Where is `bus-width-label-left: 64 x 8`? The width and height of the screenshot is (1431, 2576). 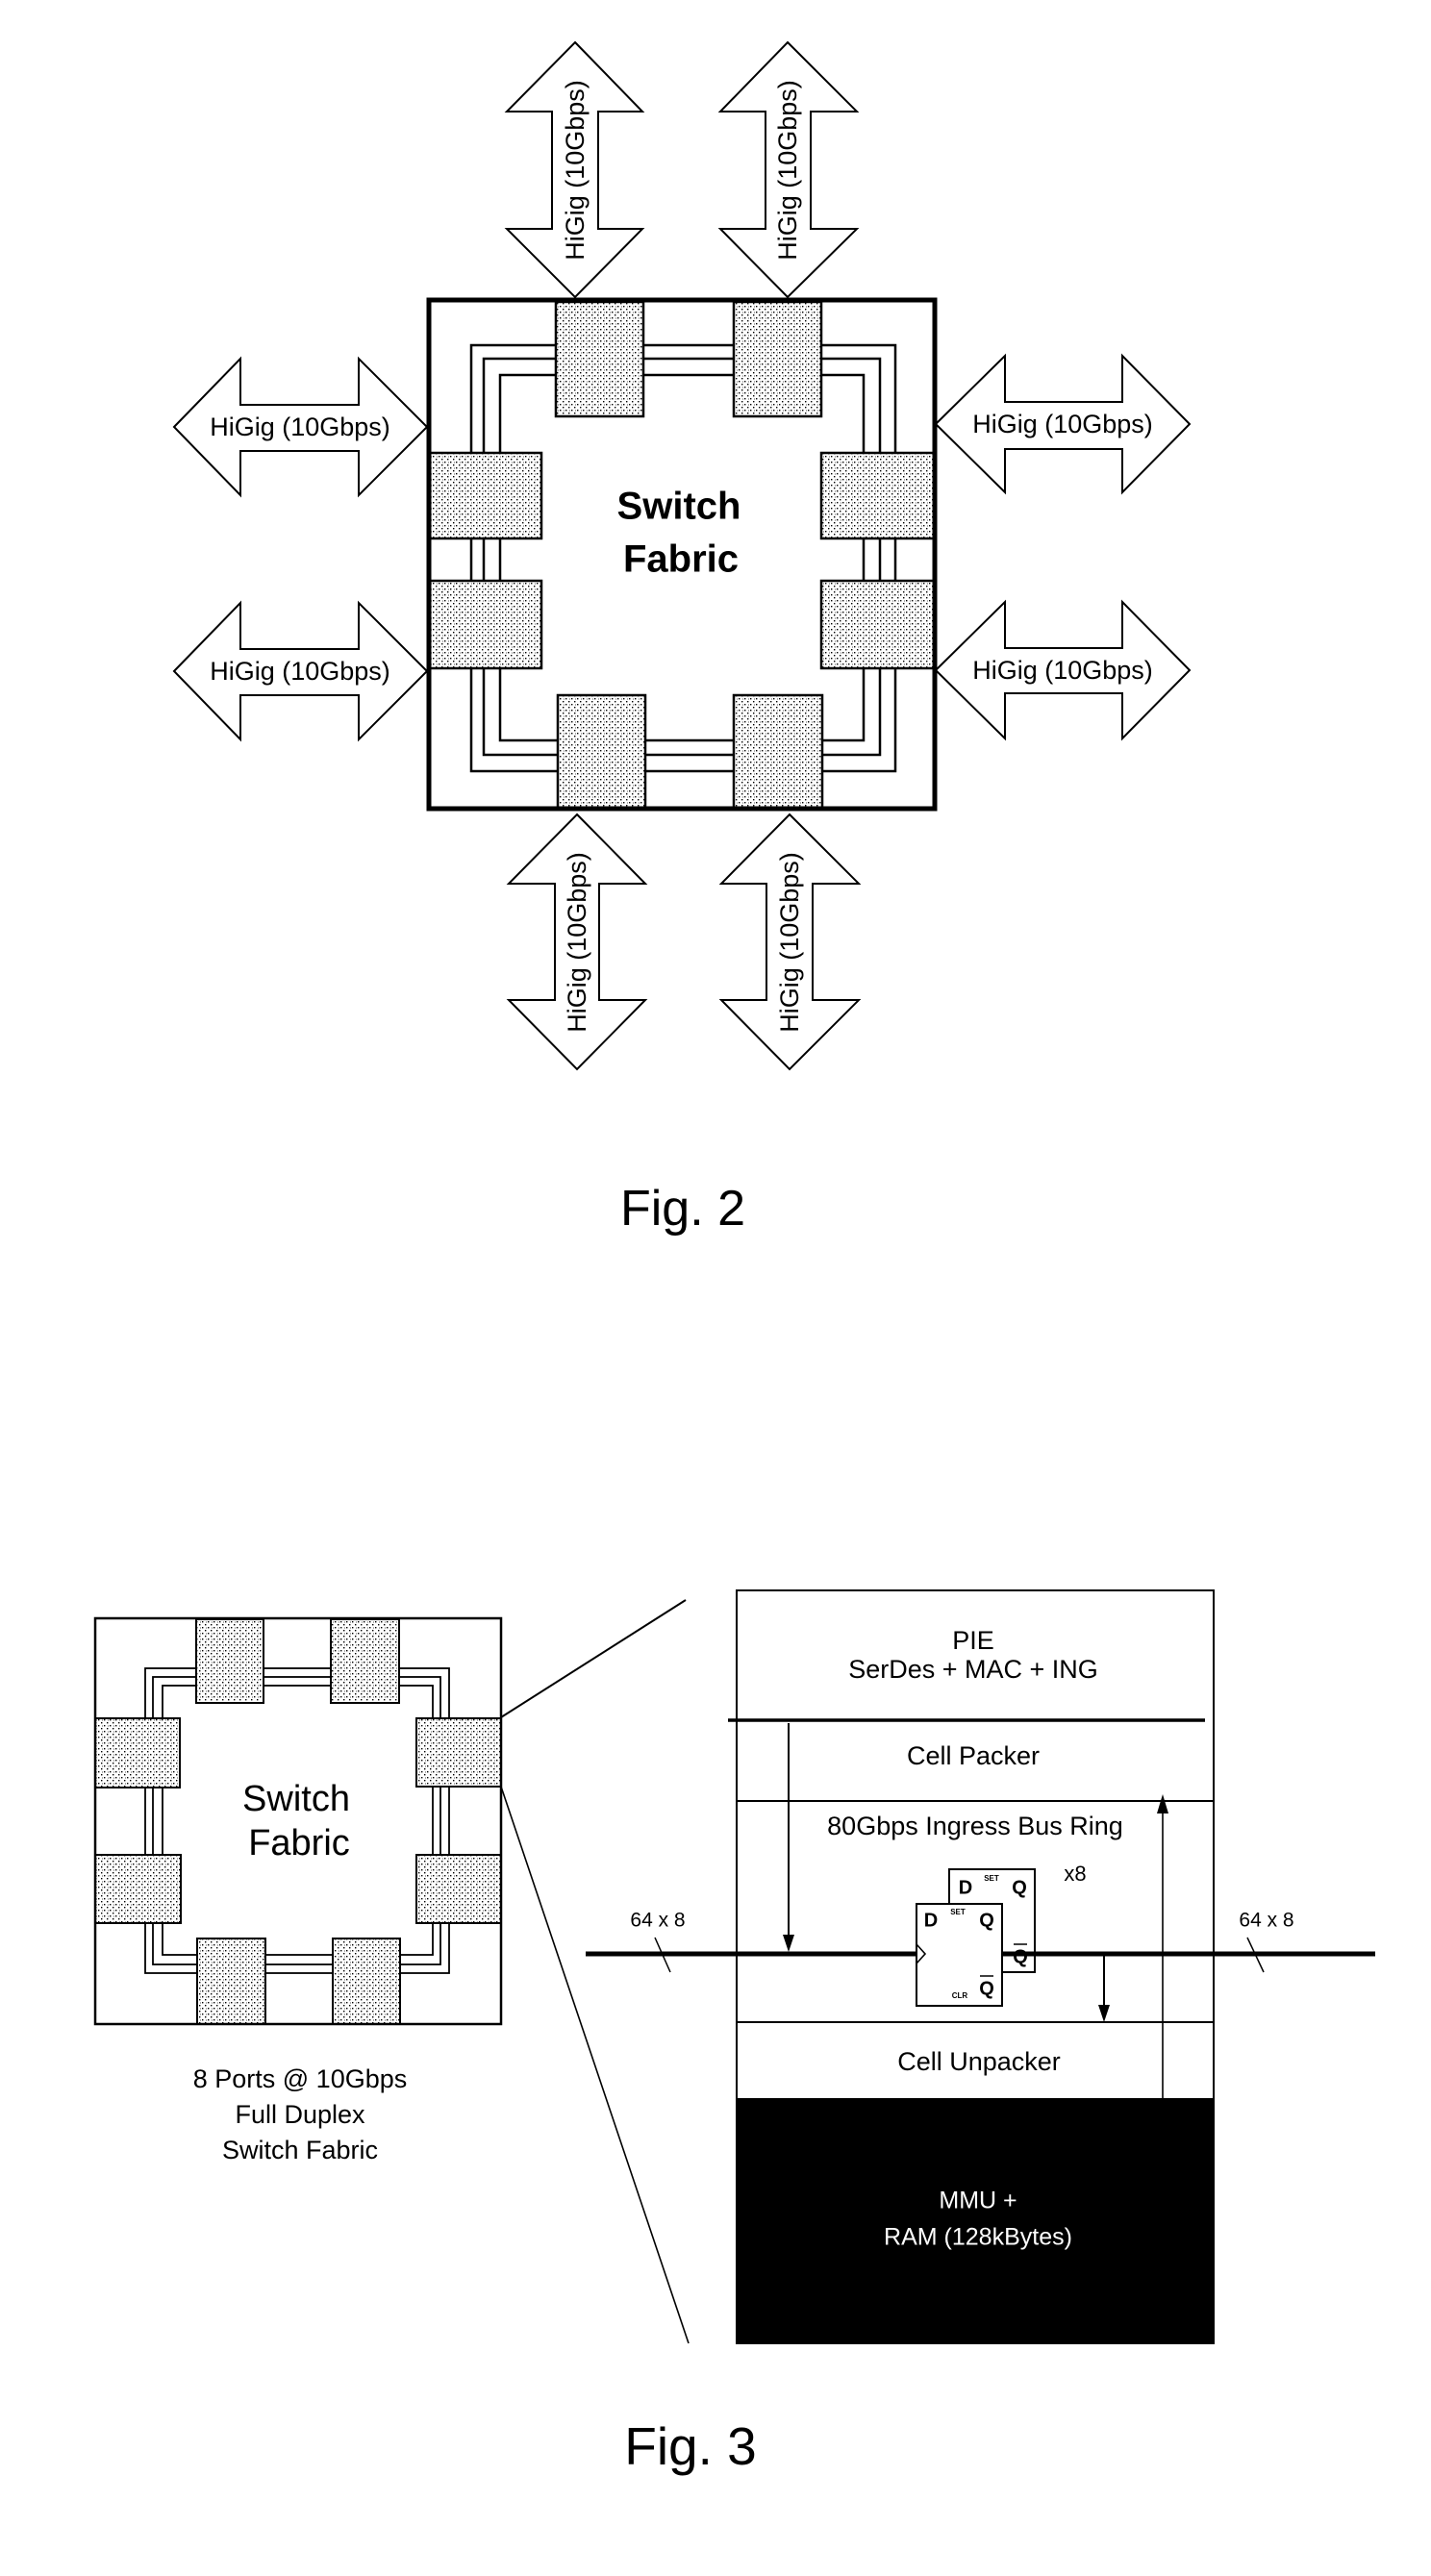
bus-width-label-left: 64 x 8 is located at coordinates (657, 1921).